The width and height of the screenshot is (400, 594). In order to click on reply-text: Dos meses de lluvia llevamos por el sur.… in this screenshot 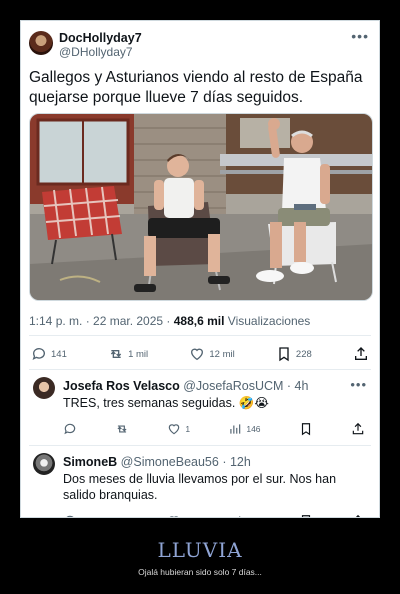, I will do `click(200, 487)`.